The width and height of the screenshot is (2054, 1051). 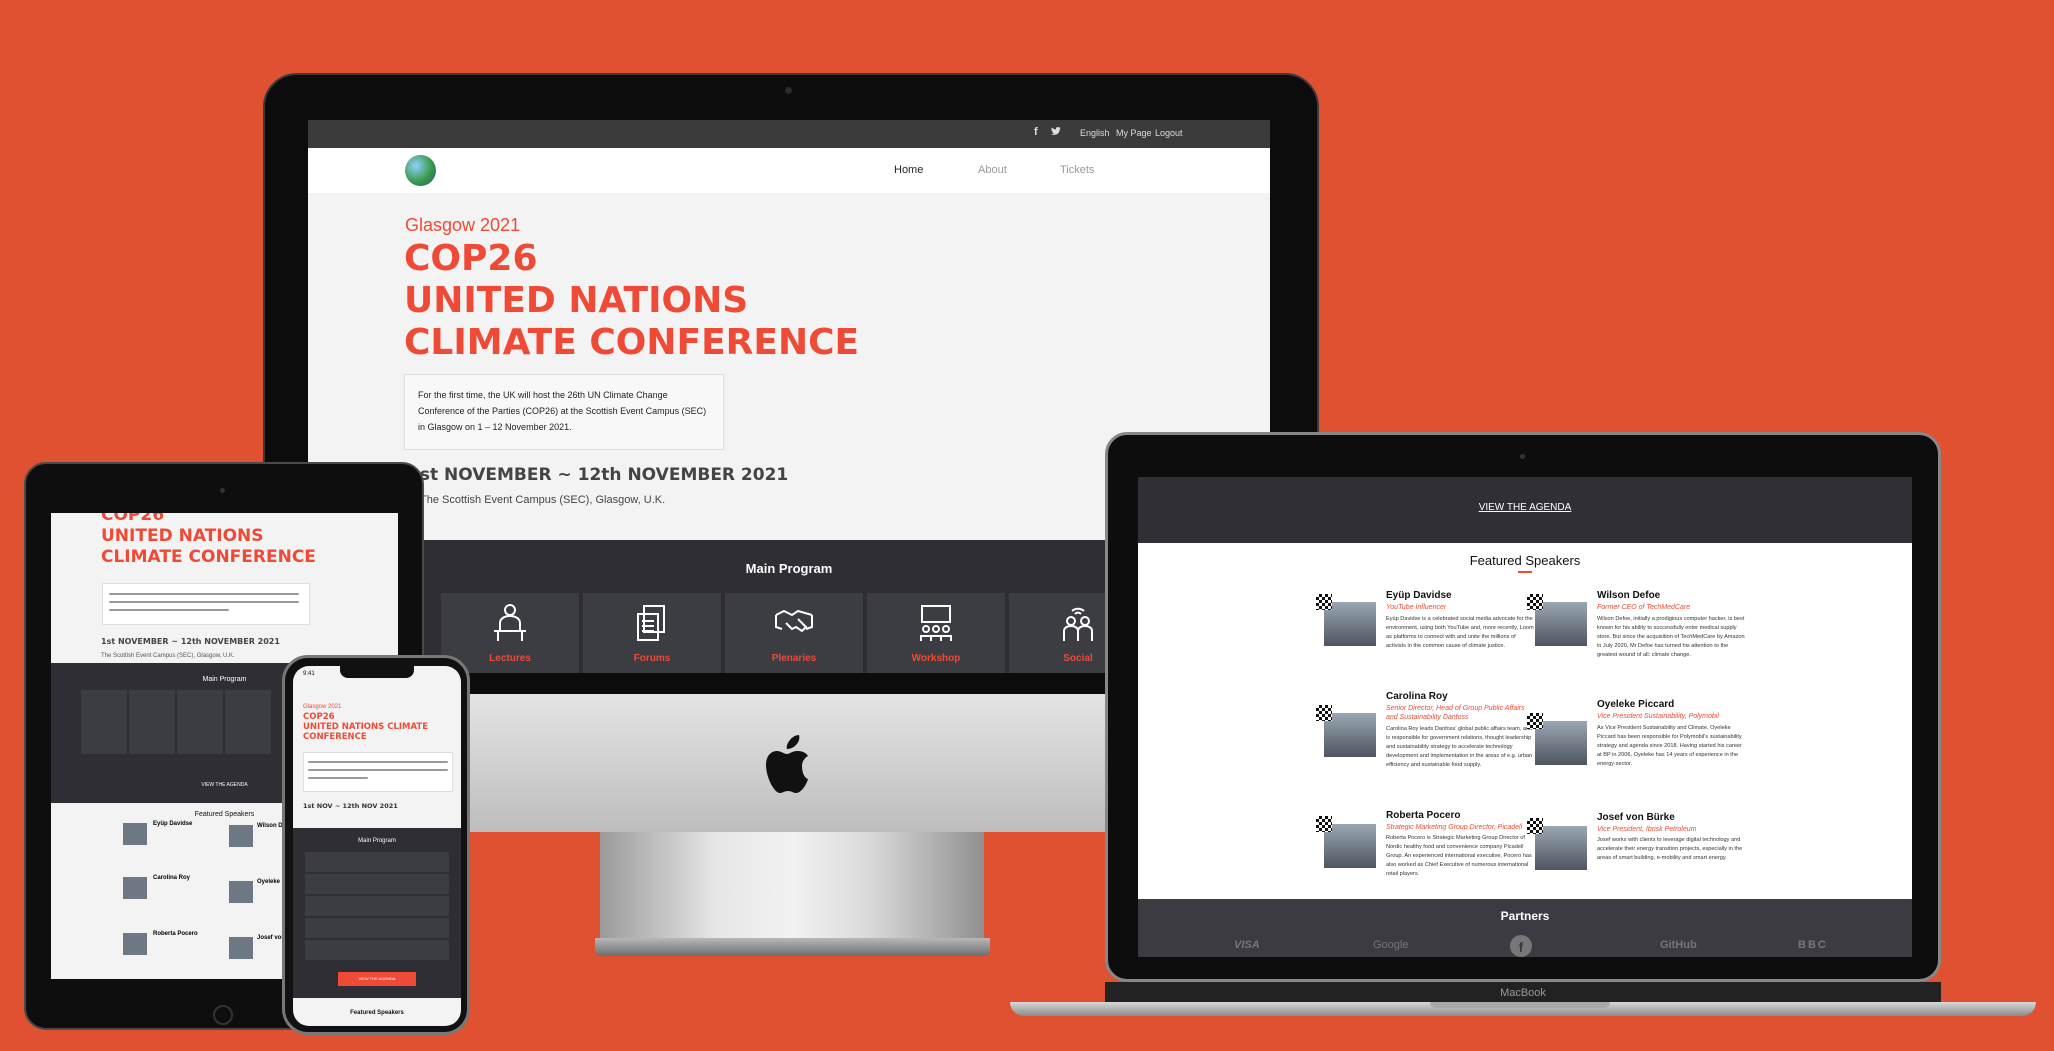 I want to click on tablet-speaker-name: Carolina Roy, so click(x=172, y=878).